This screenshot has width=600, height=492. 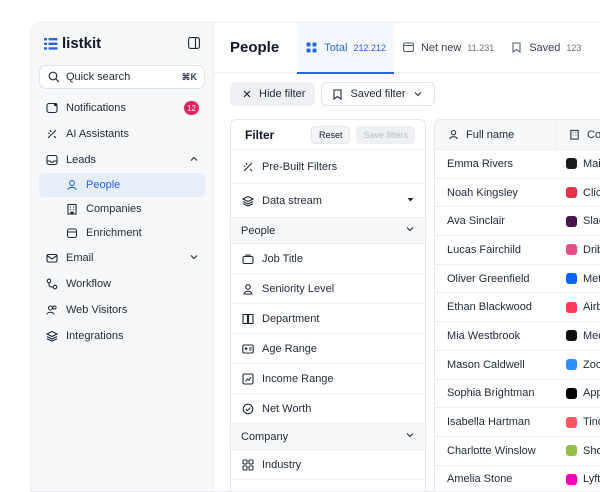 I want to click on filter-prebuilt: Pre-Built Filters, so click(x=328, y=167).